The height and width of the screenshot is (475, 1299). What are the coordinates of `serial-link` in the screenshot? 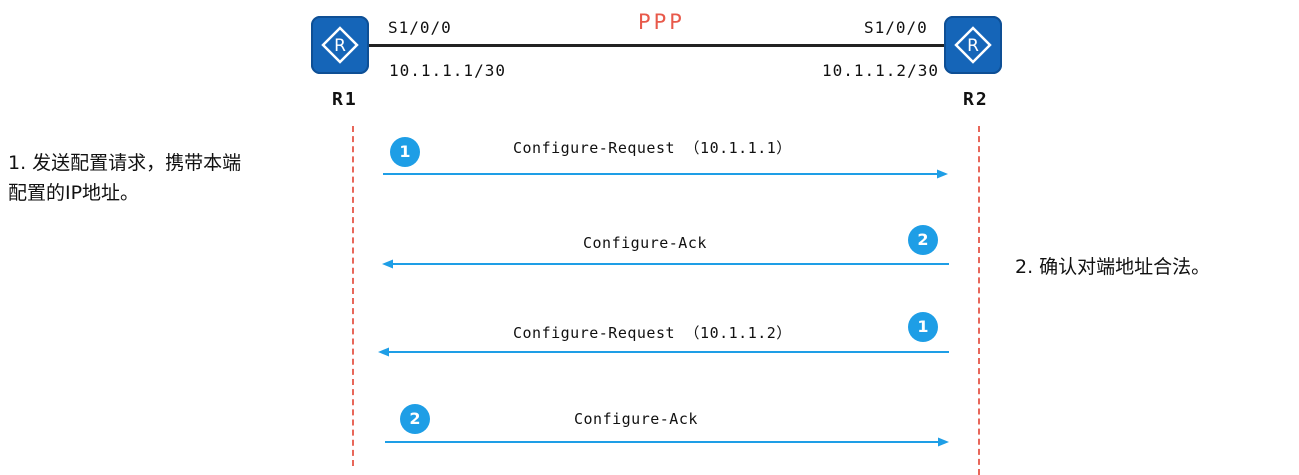 It's located at (656, 45).